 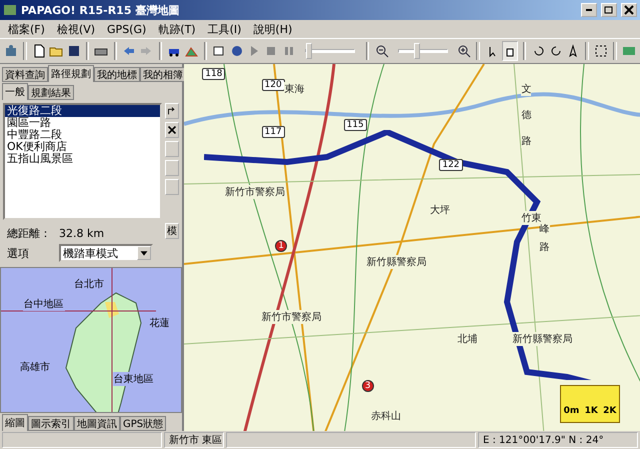 I want to click on scale-label: 0m, so click(x=572, y=411).